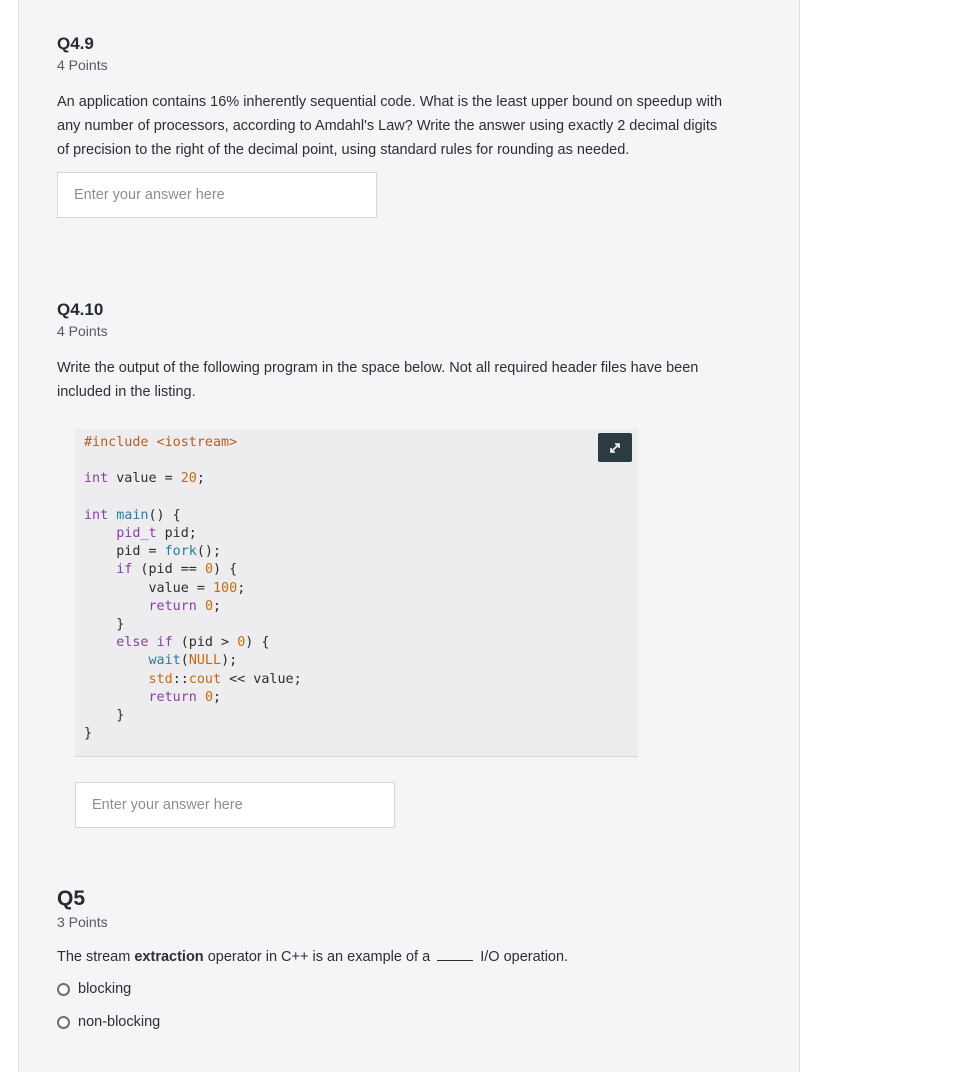  I want to click on option-non-blocking: non-blocking, so click(392, 1022).